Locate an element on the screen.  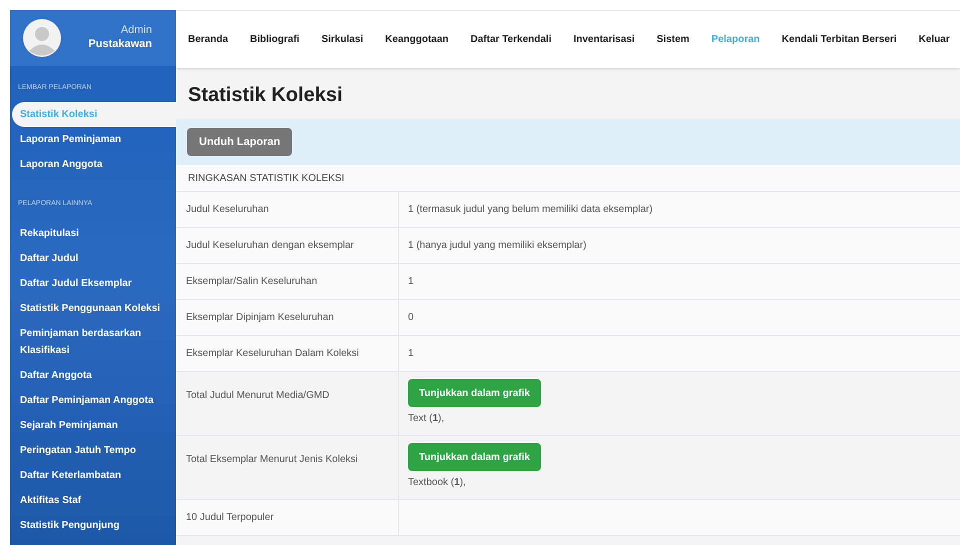
user-name: Pustakawan is located at coordinates (120, 45).